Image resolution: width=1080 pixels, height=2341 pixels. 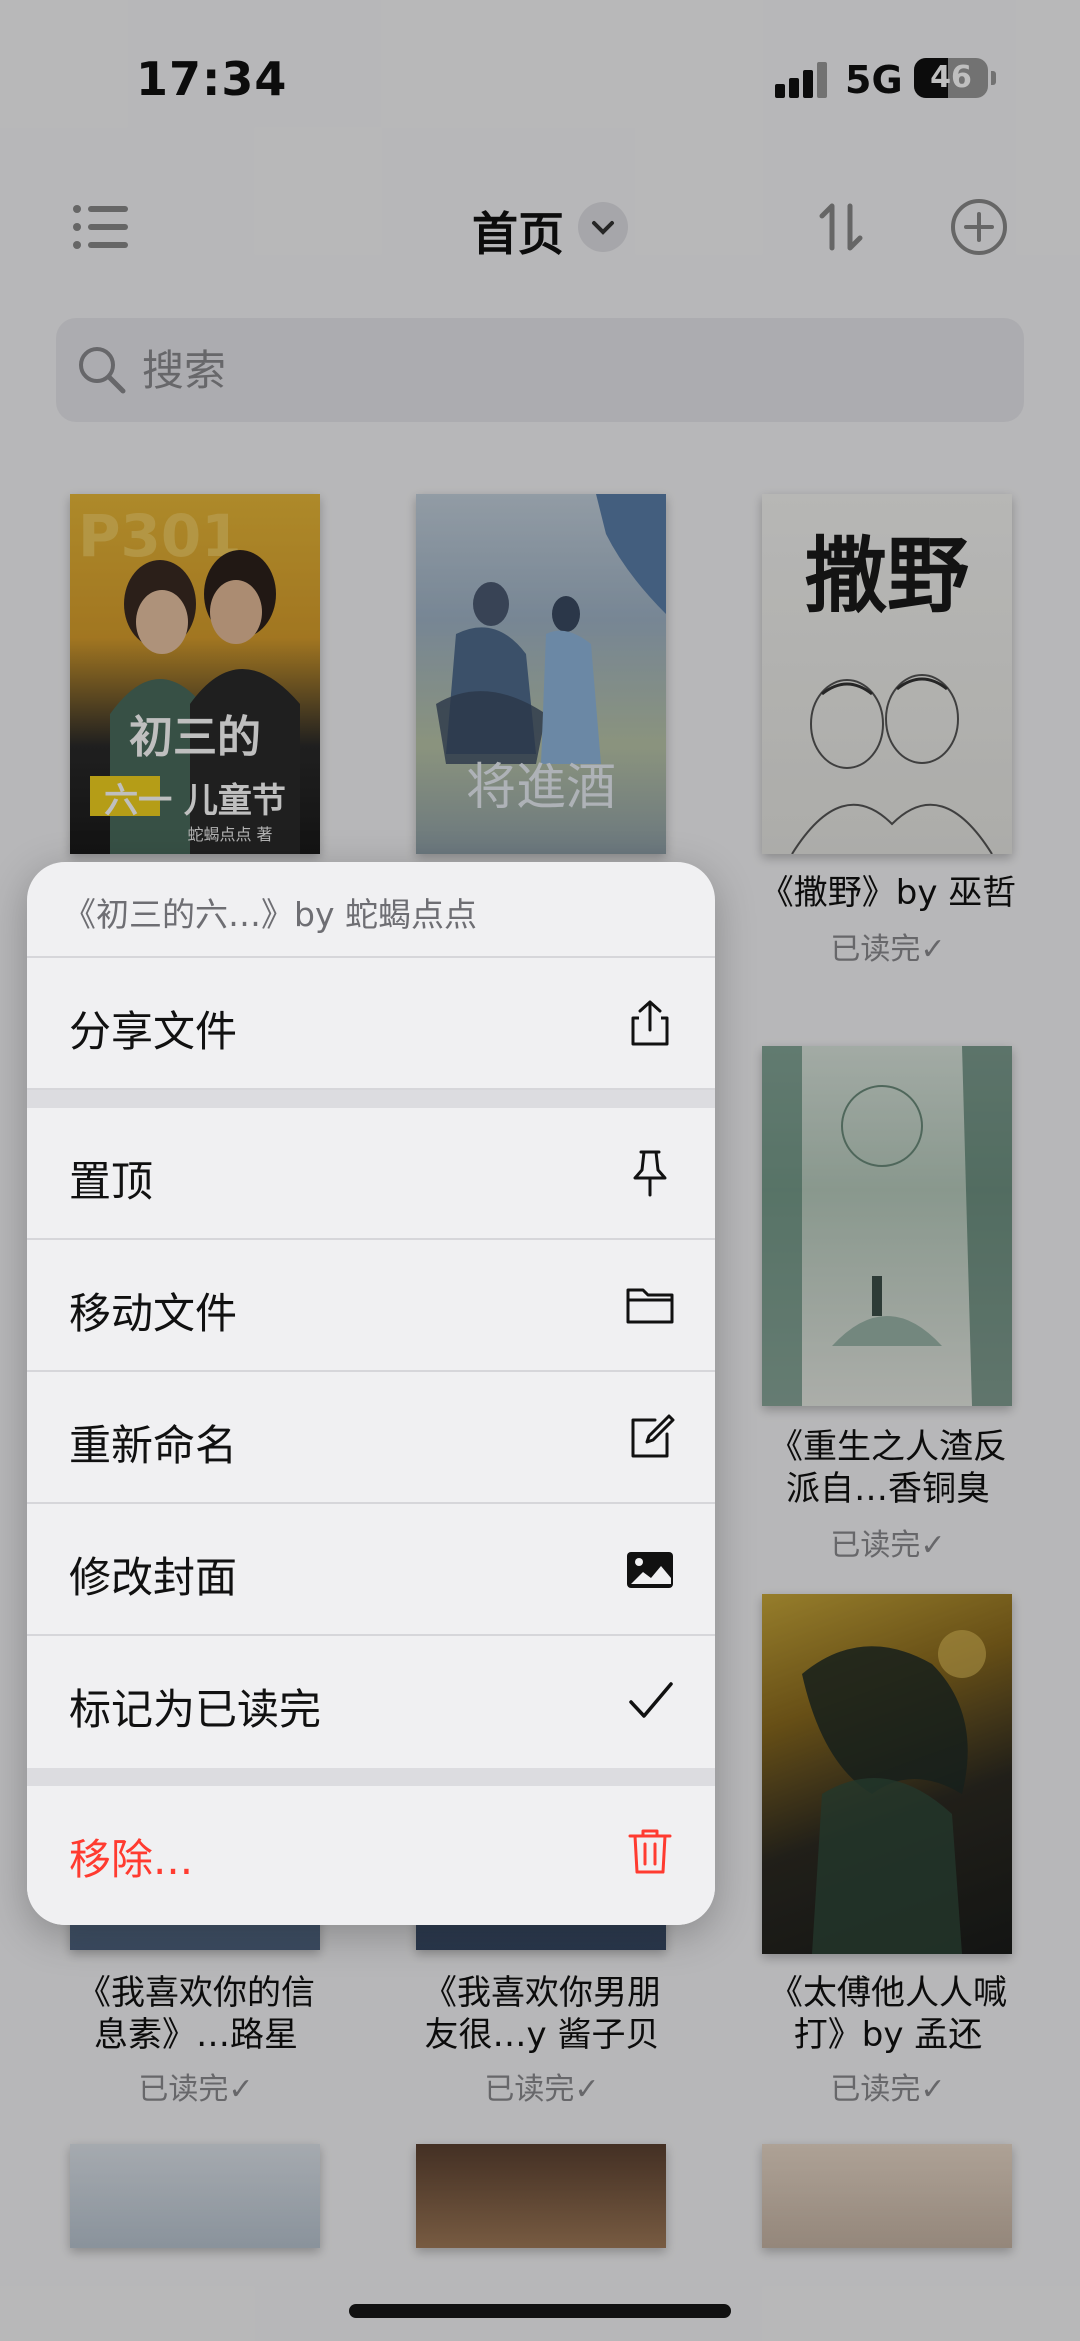 What do you see at coordinates (371, 1570) in the screenshot?
I see `menu-item-edit-cover: 修改封面` at bounding box center [371, 1570].